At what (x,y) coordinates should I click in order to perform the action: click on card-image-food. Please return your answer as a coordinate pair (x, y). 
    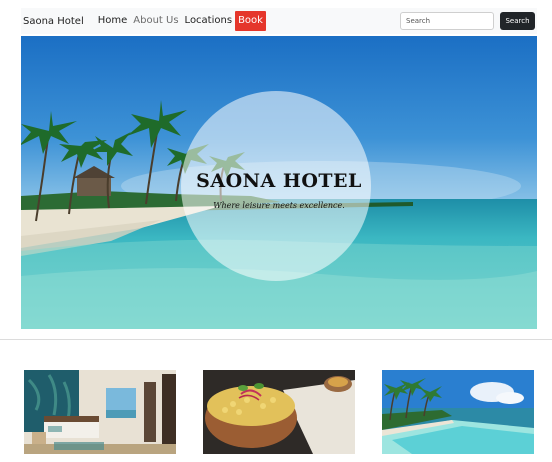
    Looking at the image, I should click on (279, 412).